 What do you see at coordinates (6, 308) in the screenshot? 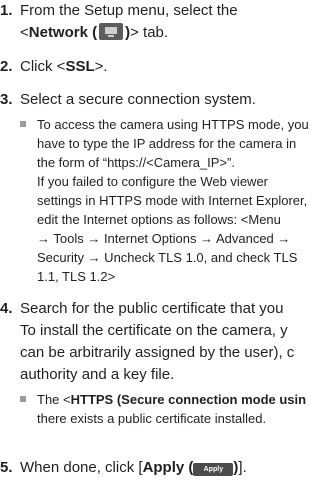
I see `step-number: 4.` at bounding box center [6, 308].